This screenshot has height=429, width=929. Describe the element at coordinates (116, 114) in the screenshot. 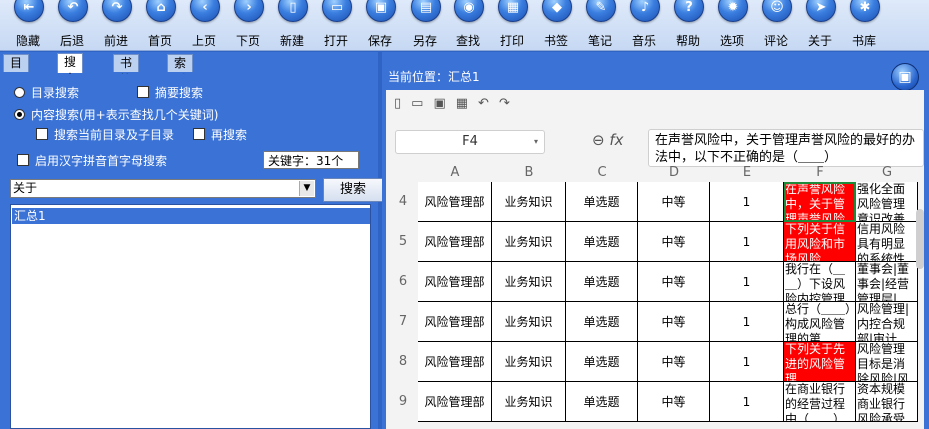

I see `content-search-radio: 内容搜索(用+表示查找几个关键词)` at that location.